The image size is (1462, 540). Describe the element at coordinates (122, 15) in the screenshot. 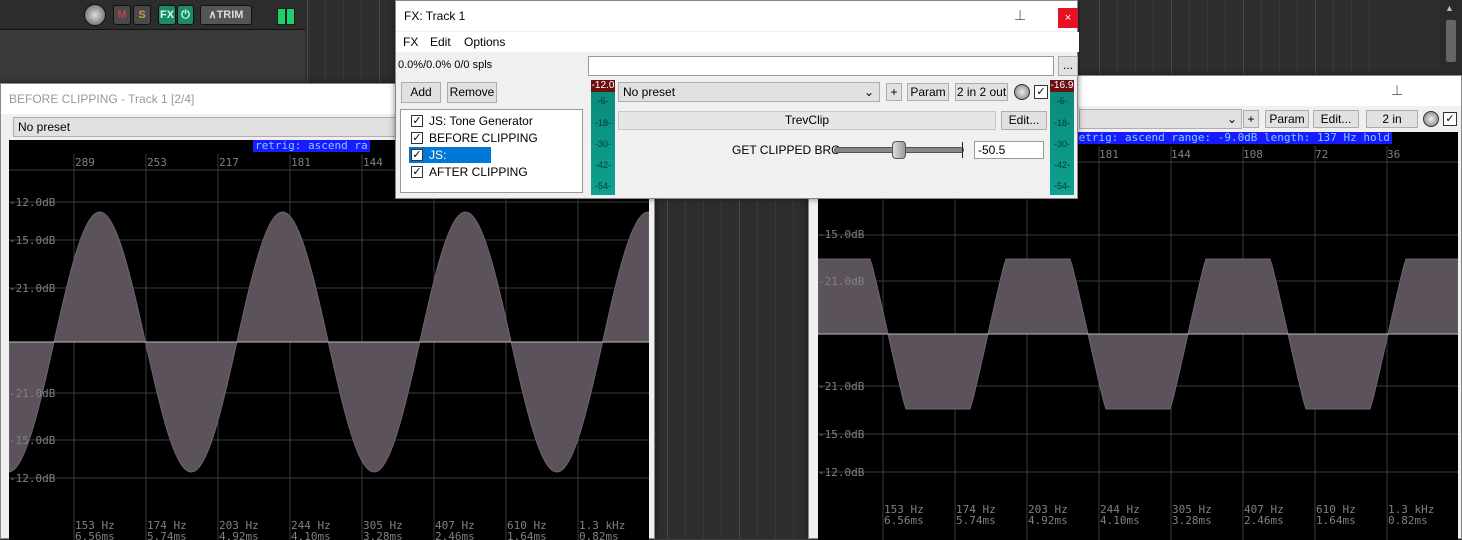

I see `mute-button: M` at that location.